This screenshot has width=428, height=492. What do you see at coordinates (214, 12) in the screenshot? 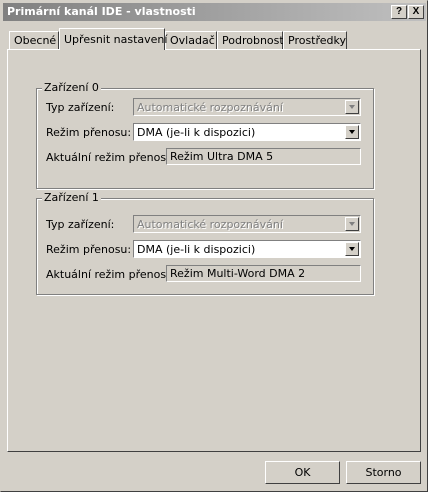
I see `title-bar: Primární kanál IDE - vlastnosti ? X` at bounding box center [214, 12].